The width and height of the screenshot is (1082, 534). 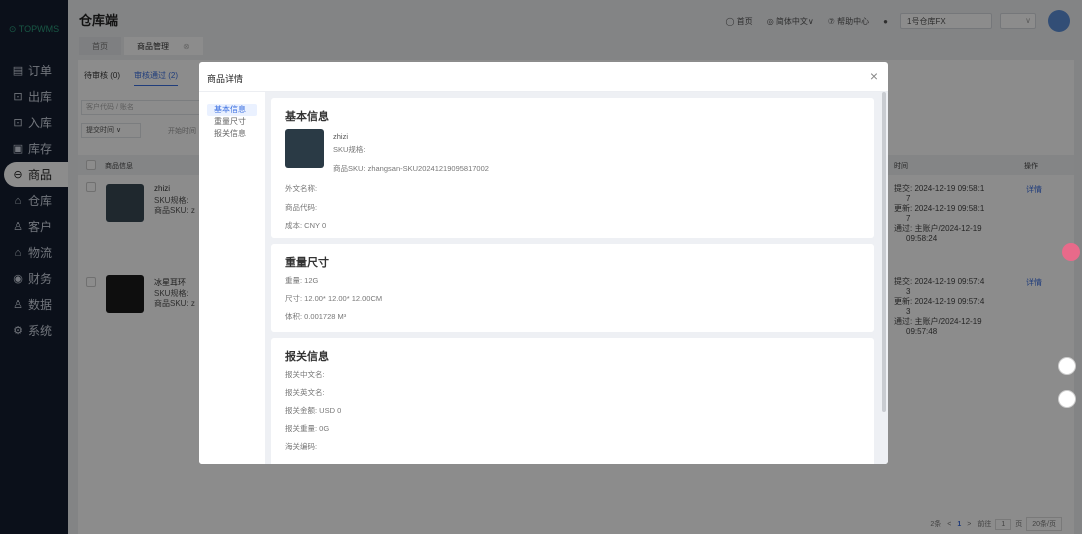 I want to click on notes-icon, so click(x=1067, y=399).